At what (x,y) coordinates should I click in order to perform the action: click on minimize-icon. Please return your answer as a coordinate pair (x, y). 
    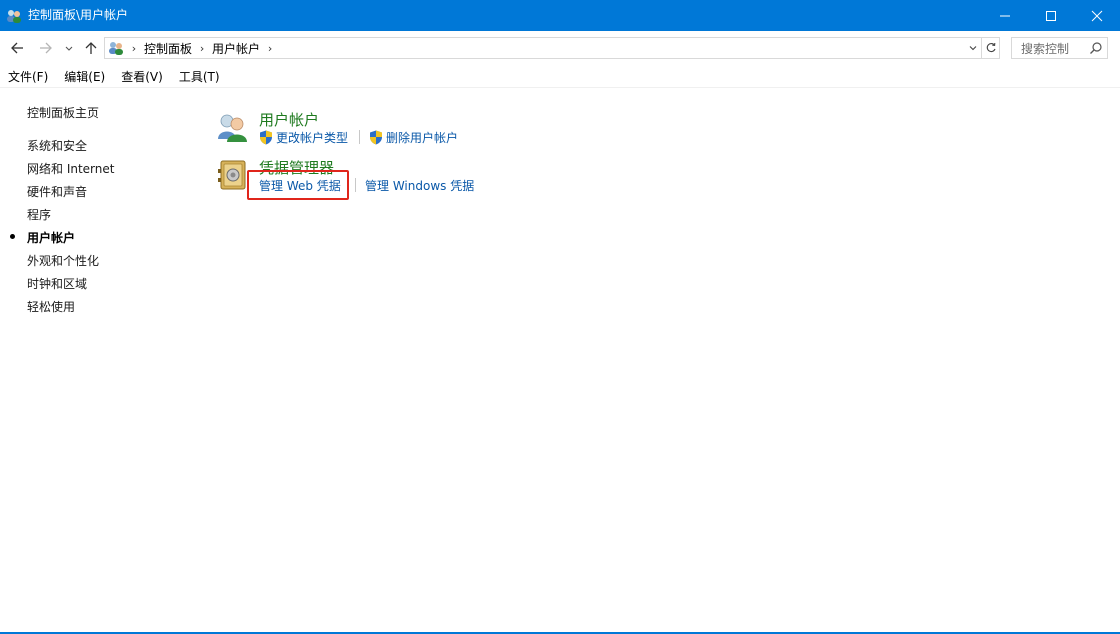
    Looking at the image, I should click on (1005, 15).